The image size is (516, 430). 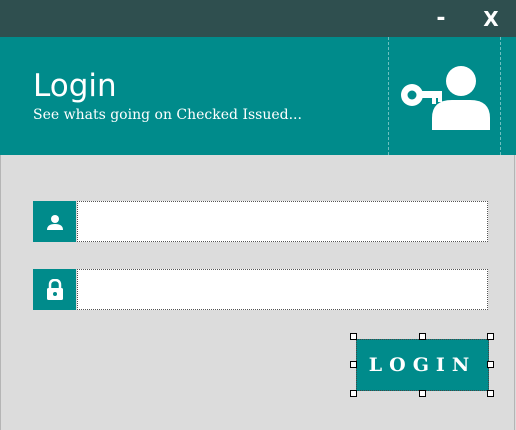 I want to click on username-input, so click(x=282, y=221).